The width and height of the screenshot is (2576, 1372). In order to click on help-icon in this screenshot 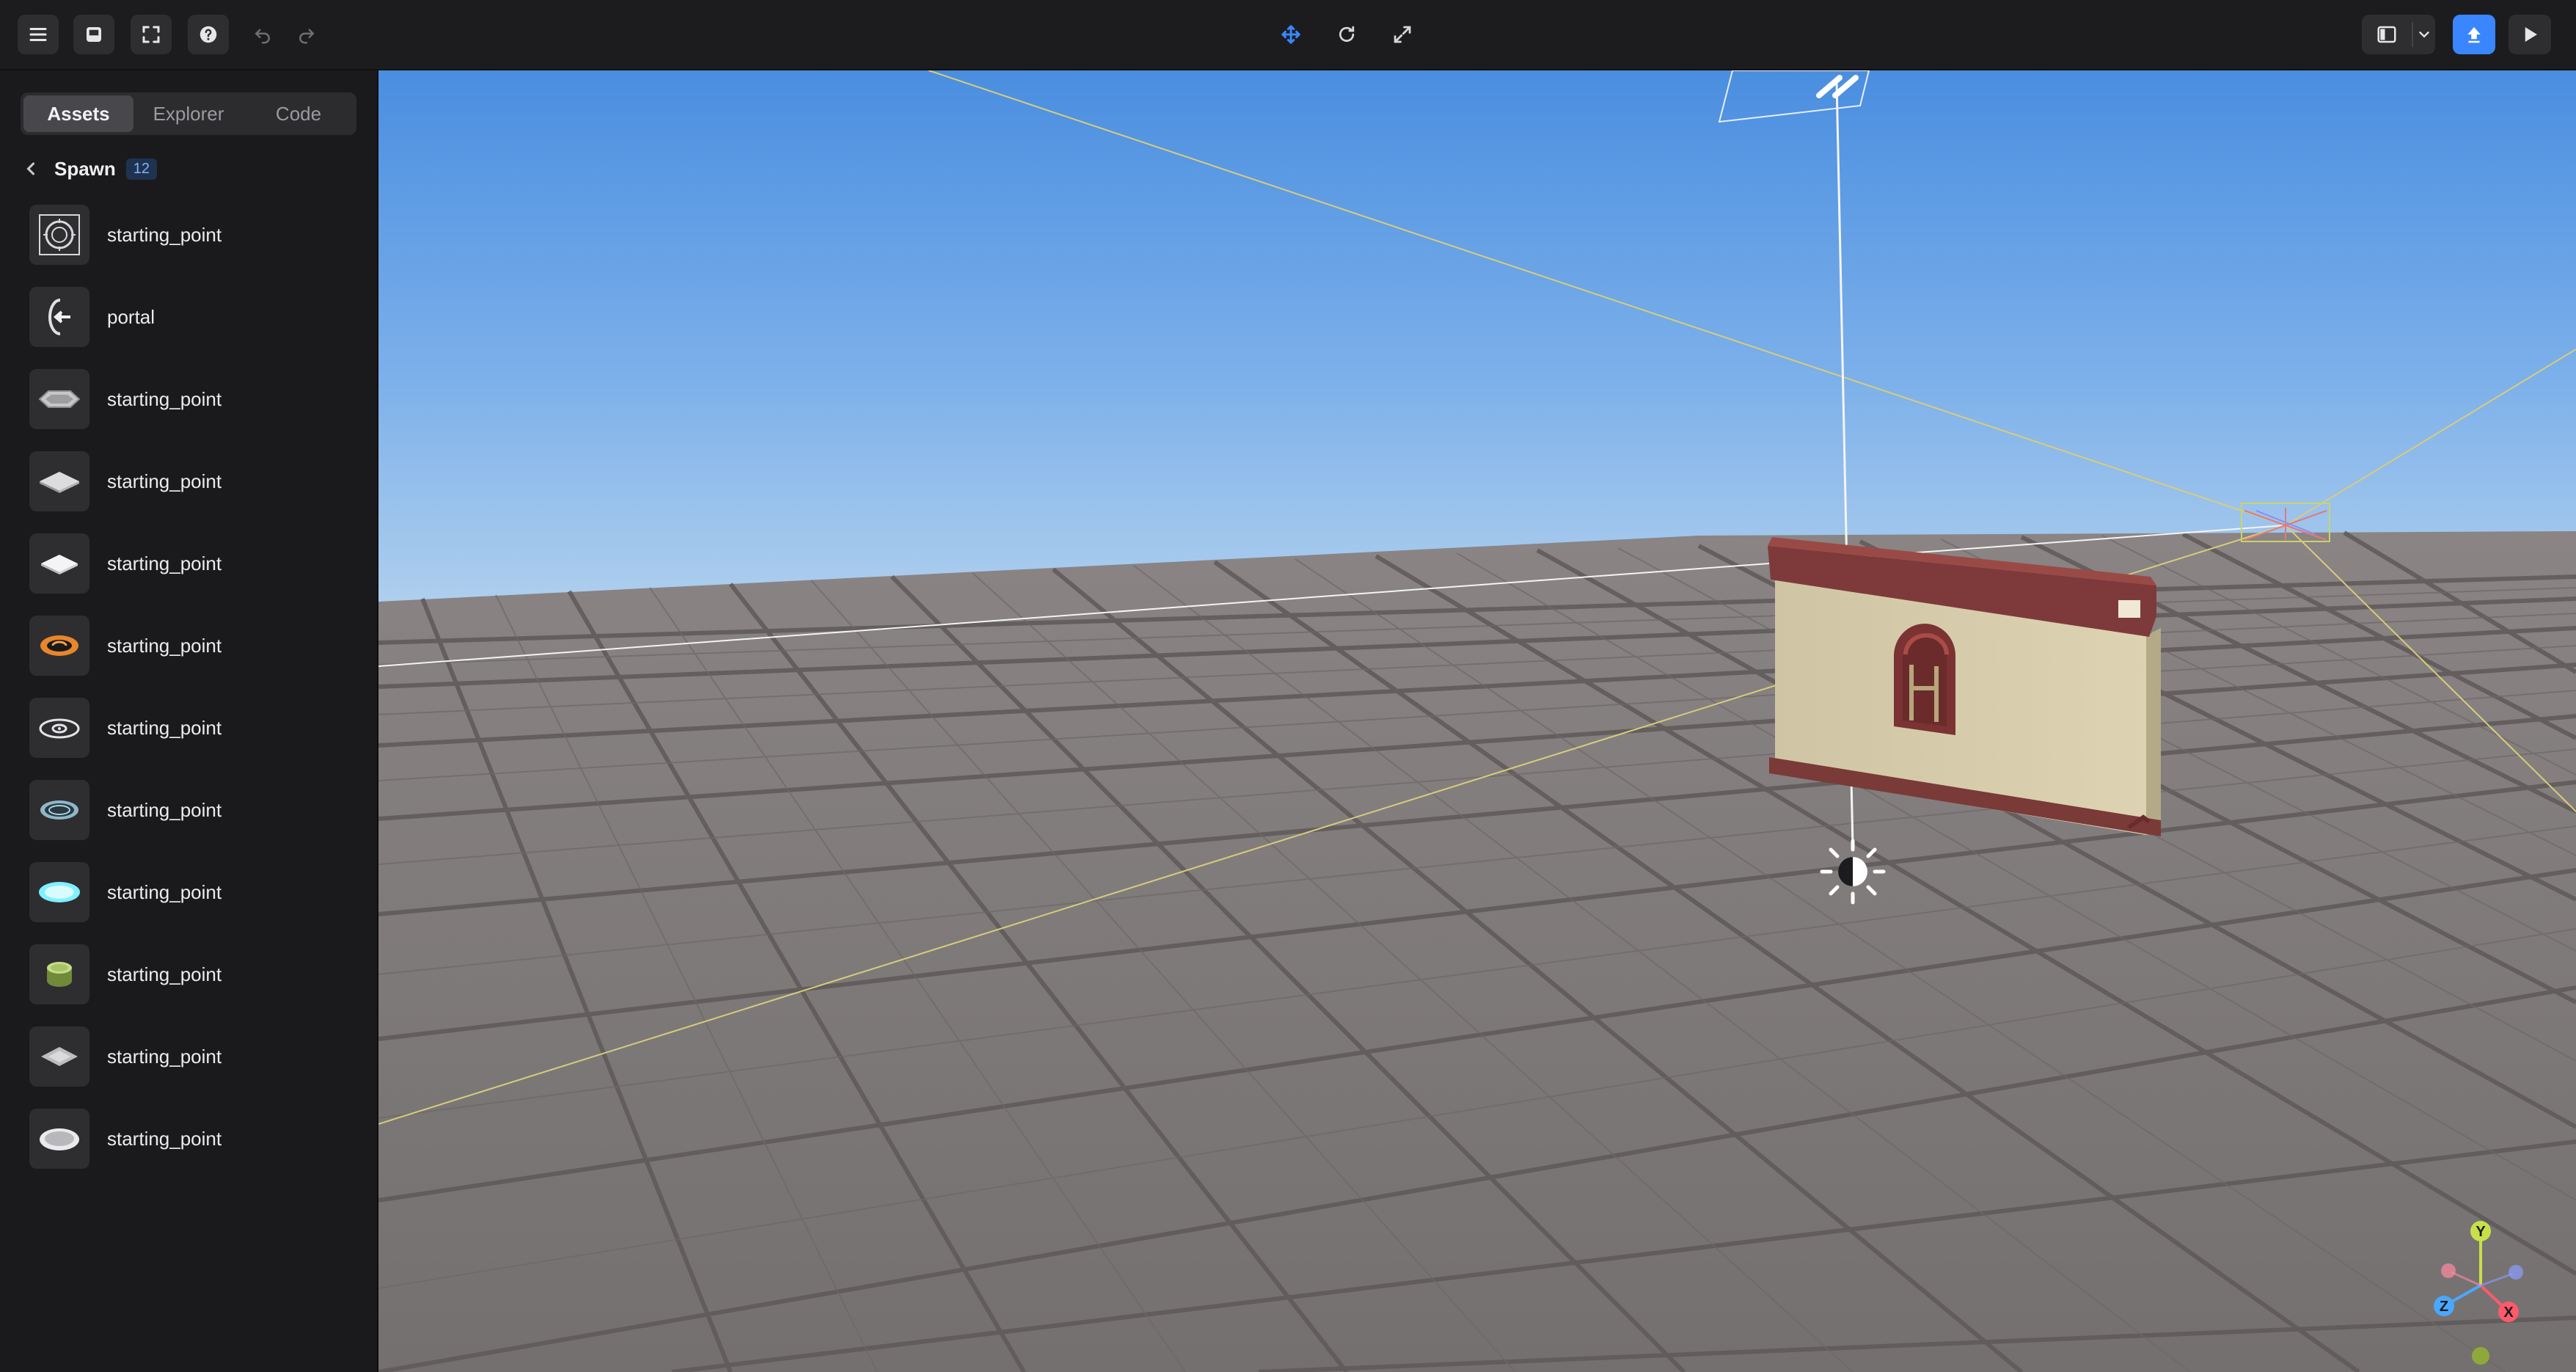, I will do `click(208, 34)`.